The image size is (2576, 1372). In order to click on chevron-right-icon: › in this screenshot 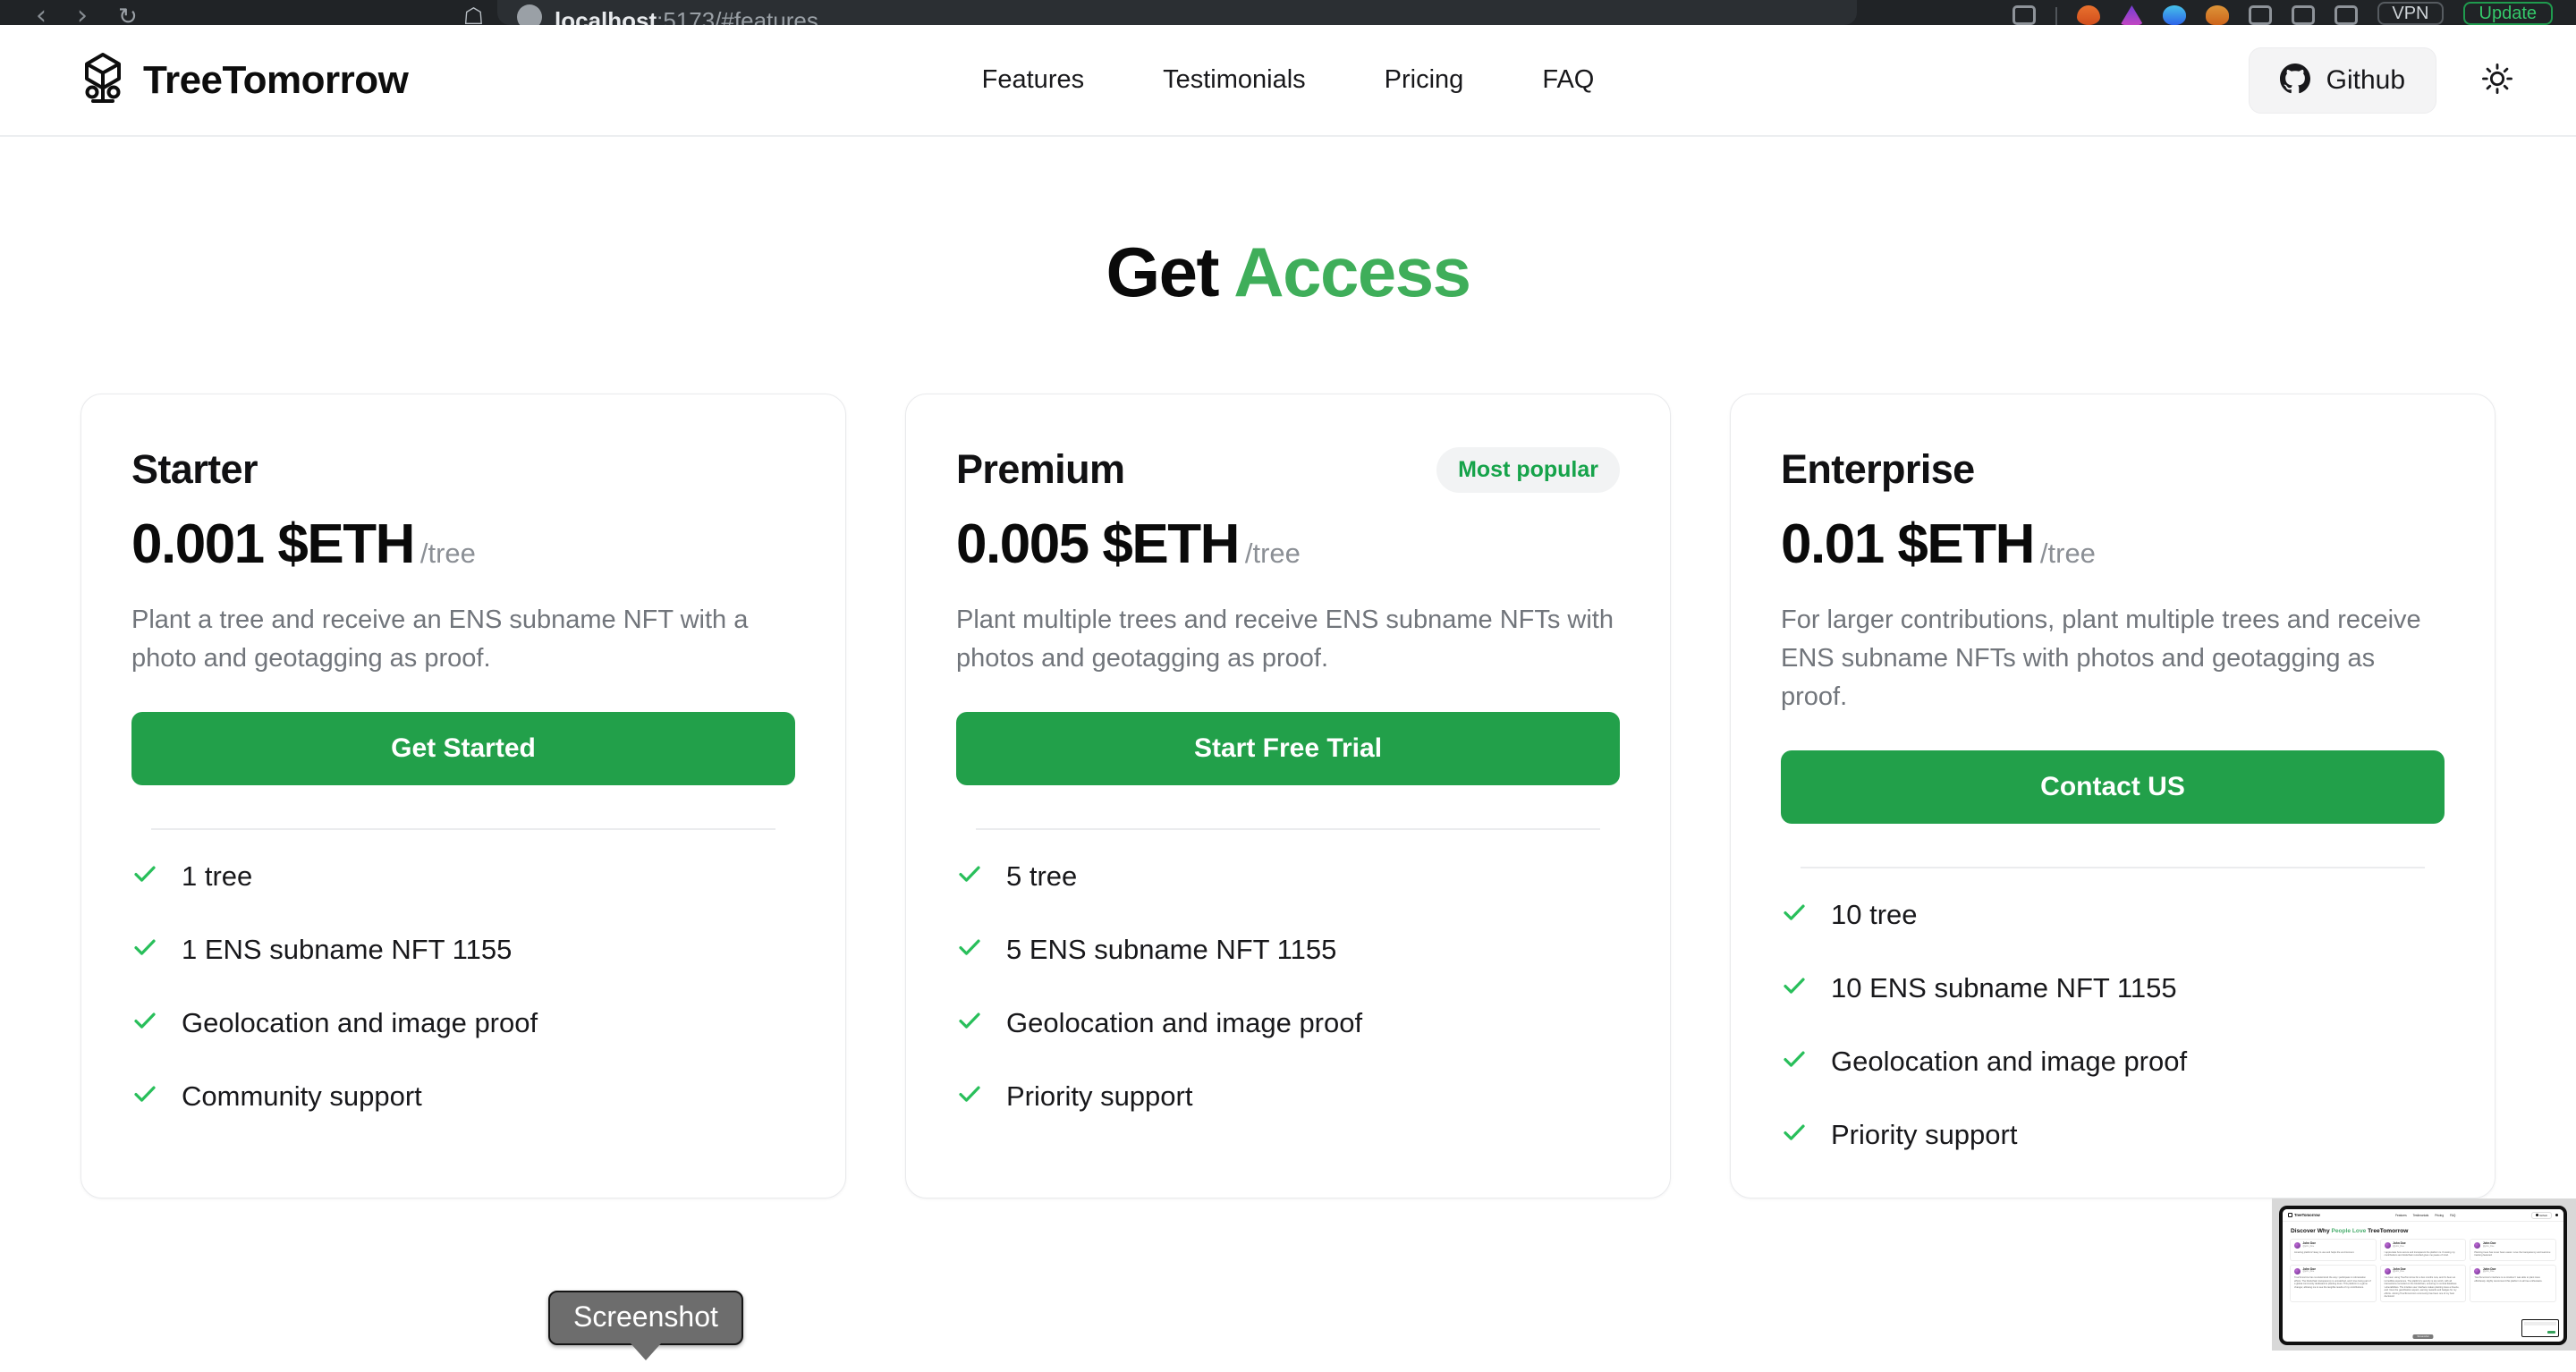, I will do `click(82, 14)`.